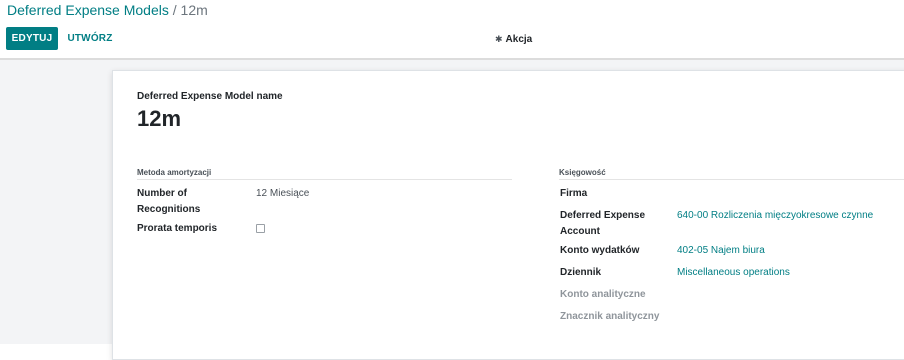  I want to click on expense-account-label: Konto wydatków, so click(600, 250).